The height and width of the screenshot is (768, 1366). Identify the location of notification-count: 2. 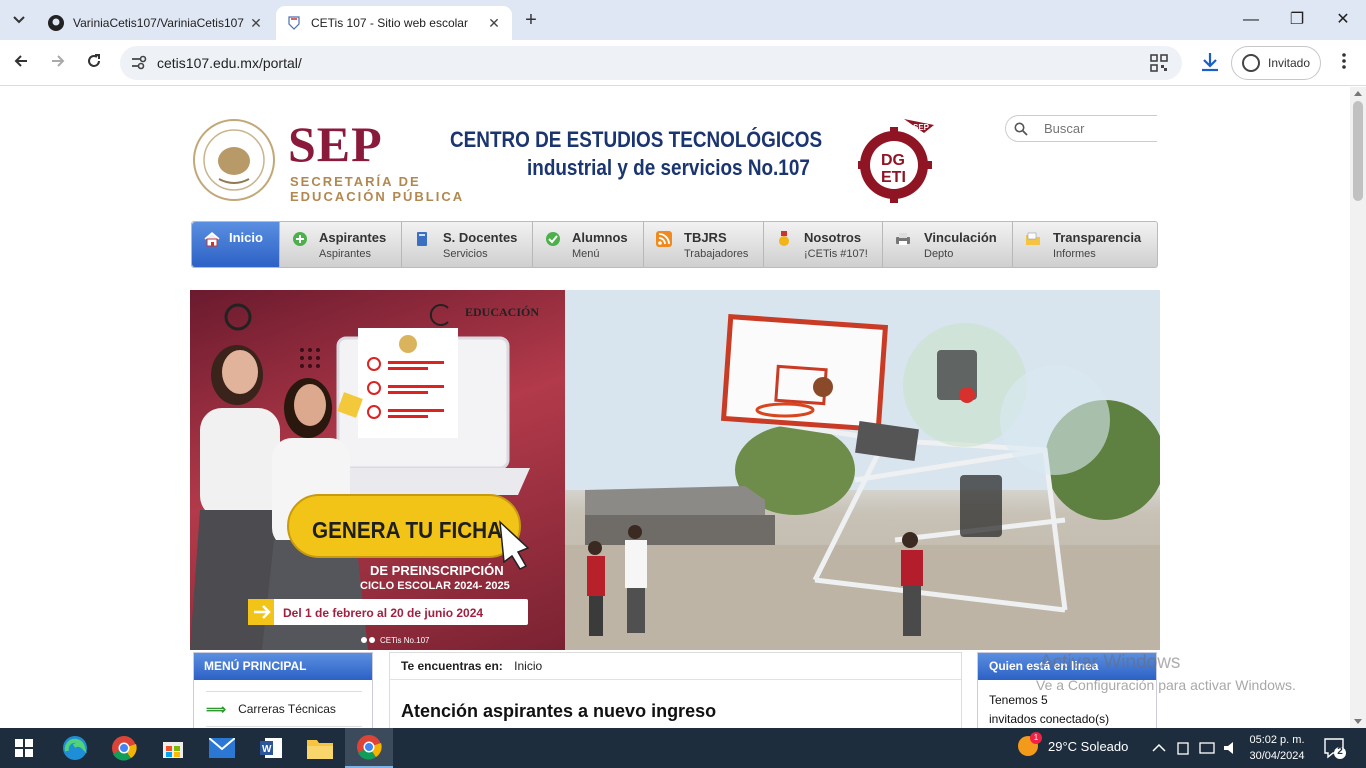
(1340, 751).